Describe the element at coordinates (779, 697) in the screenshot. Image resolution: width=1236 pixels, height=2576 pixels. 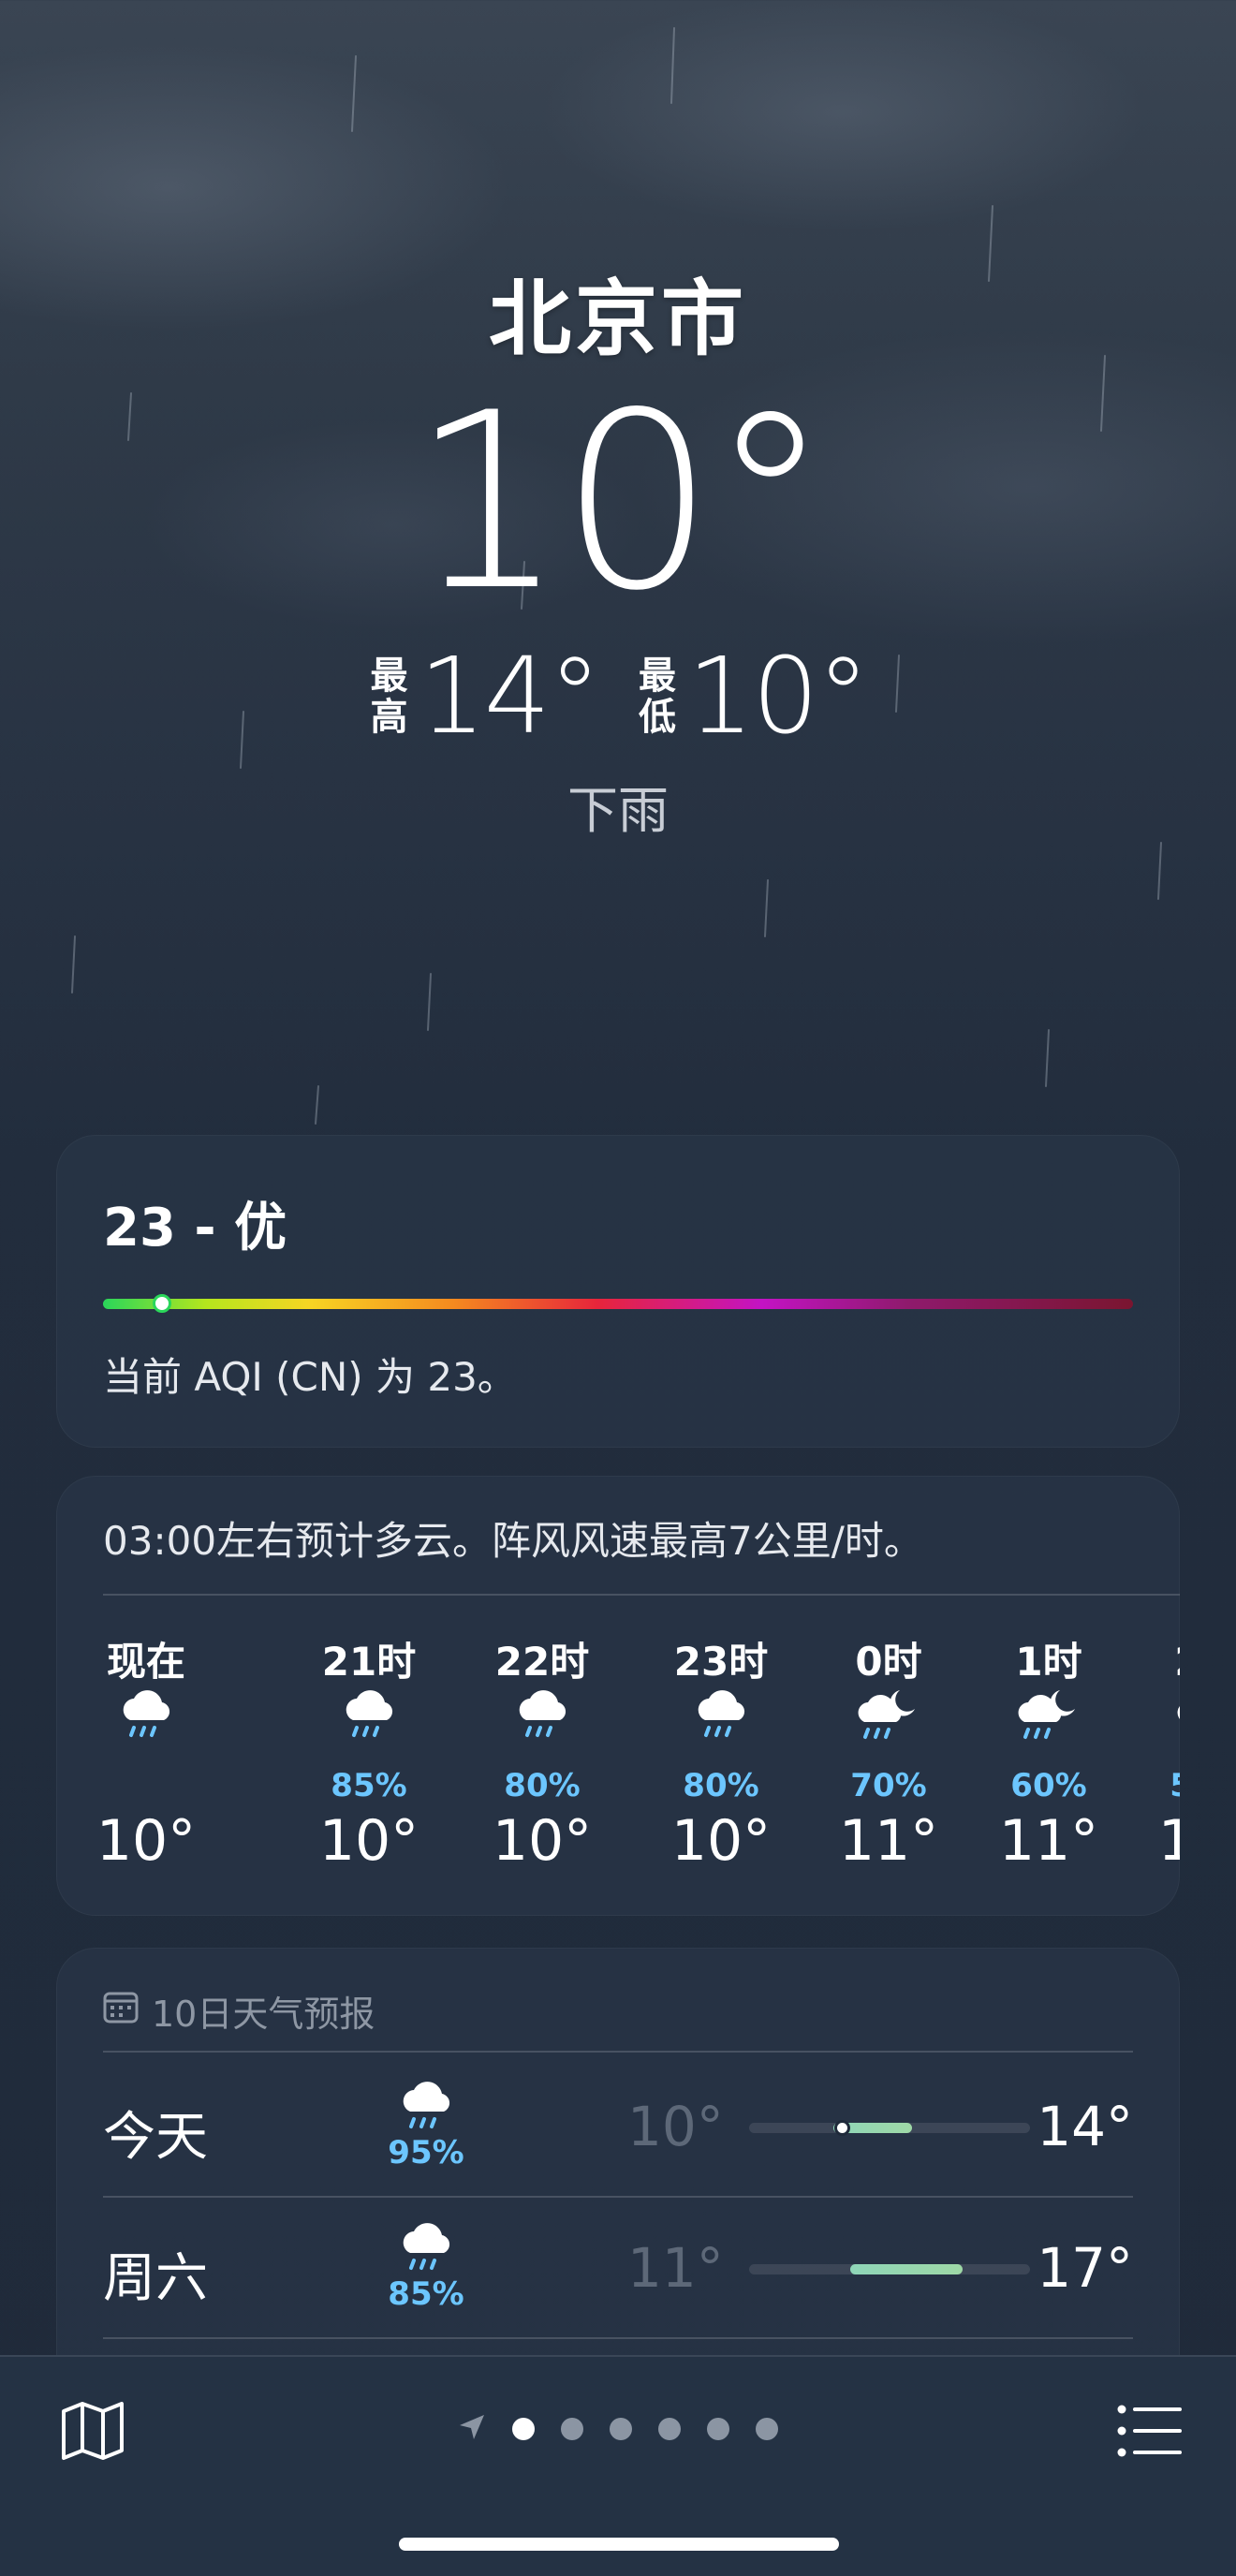
I see `low-temperature: 10°` at that location.